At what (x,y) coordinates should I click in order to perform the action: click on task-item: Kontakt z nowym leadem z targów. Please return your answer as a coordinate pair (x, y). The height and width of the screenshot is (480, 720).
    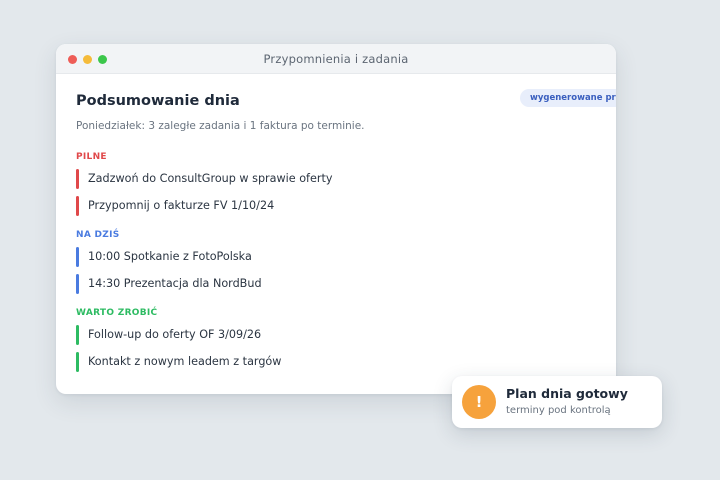
    Looking at the image, I should click on (316, 362).